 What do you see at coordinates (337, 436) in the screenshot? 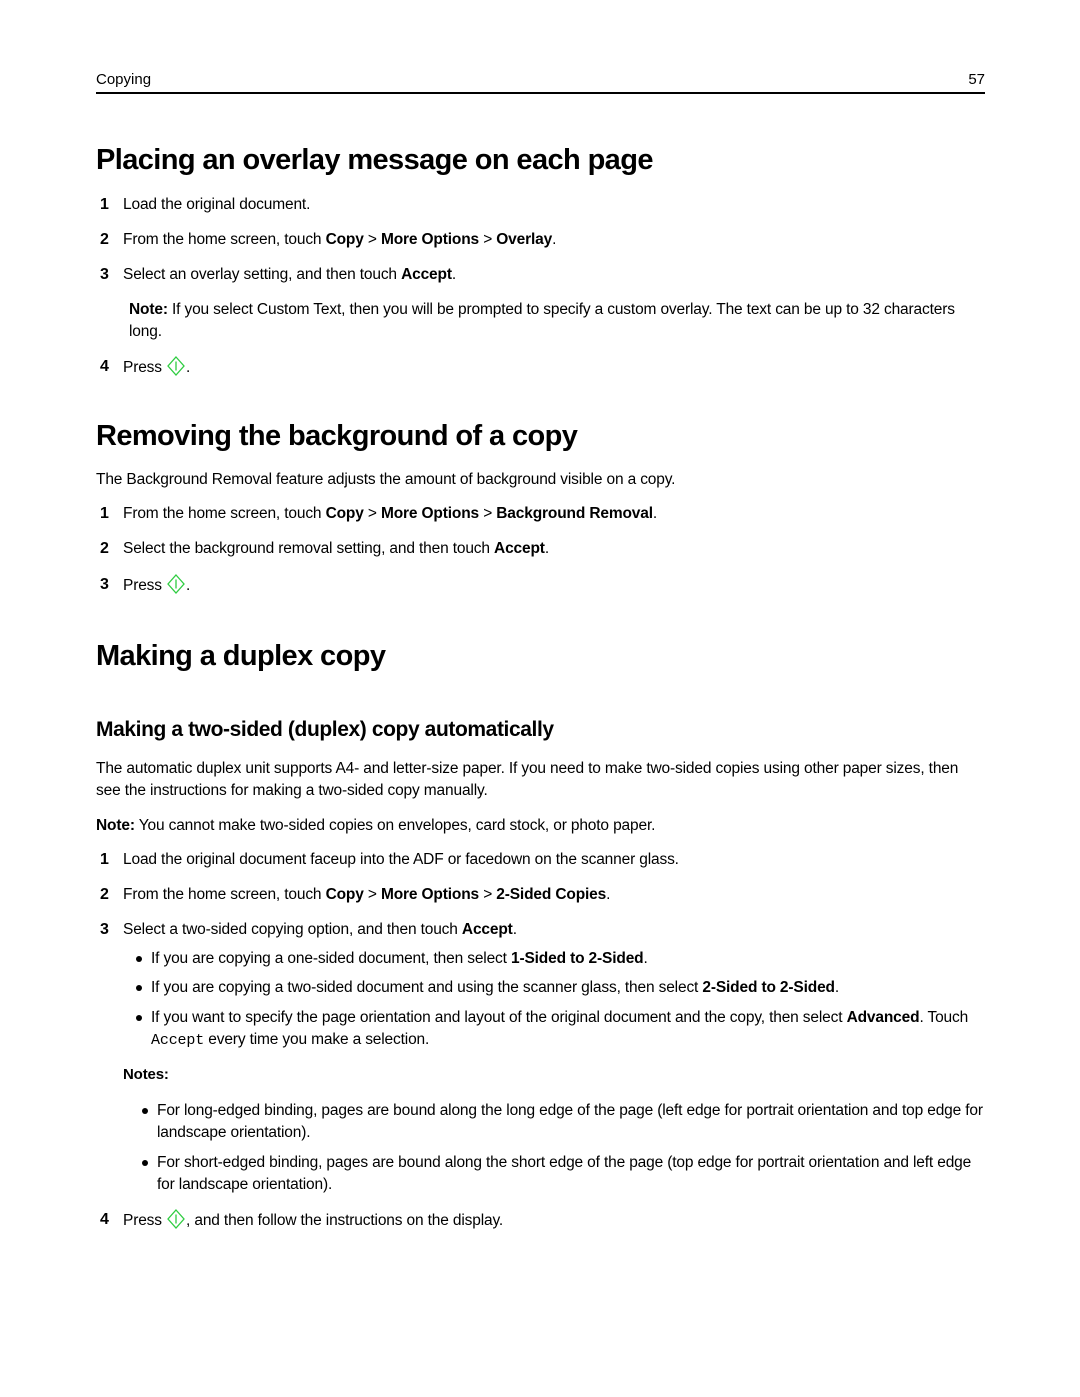
I see `heading-background-removal: Removing the background of a copy` at bounding box center [337, 436].